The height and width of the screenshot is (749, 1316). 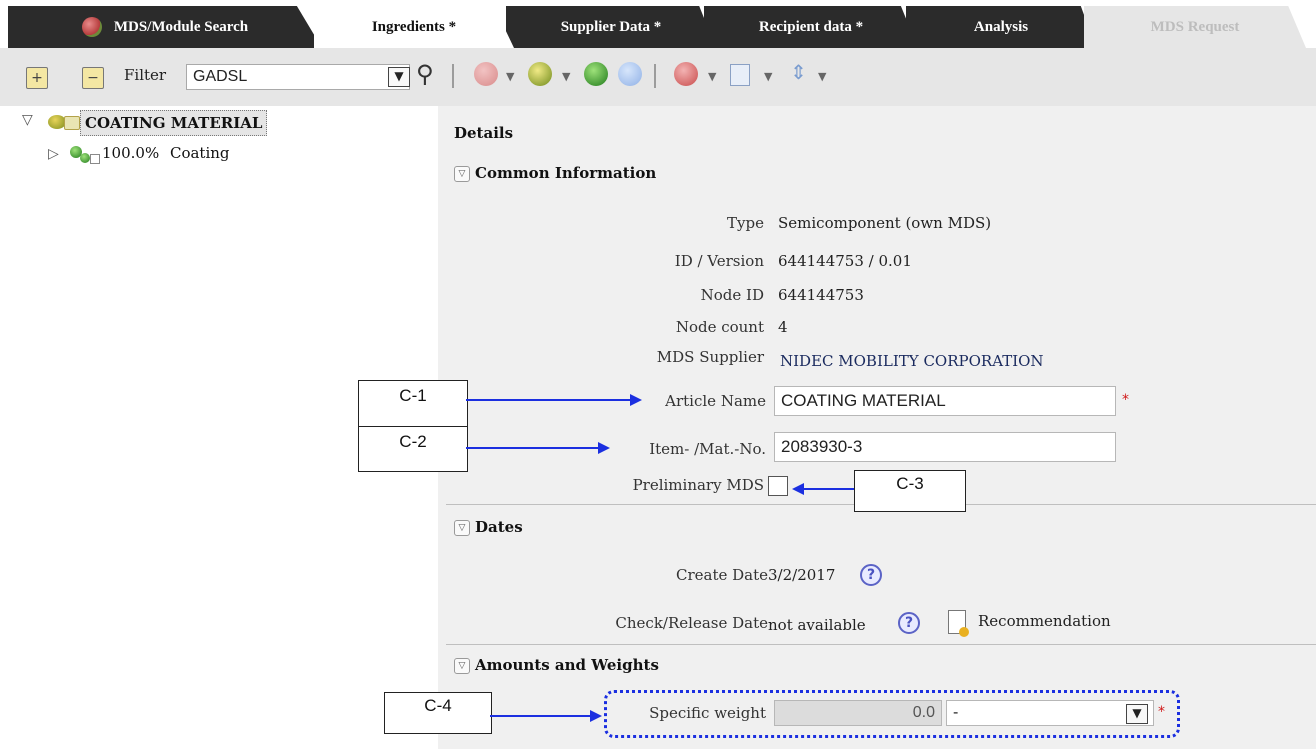 I want to click on tab-mds-module-search: MDS/Module Search, so click(x=165, y=27).